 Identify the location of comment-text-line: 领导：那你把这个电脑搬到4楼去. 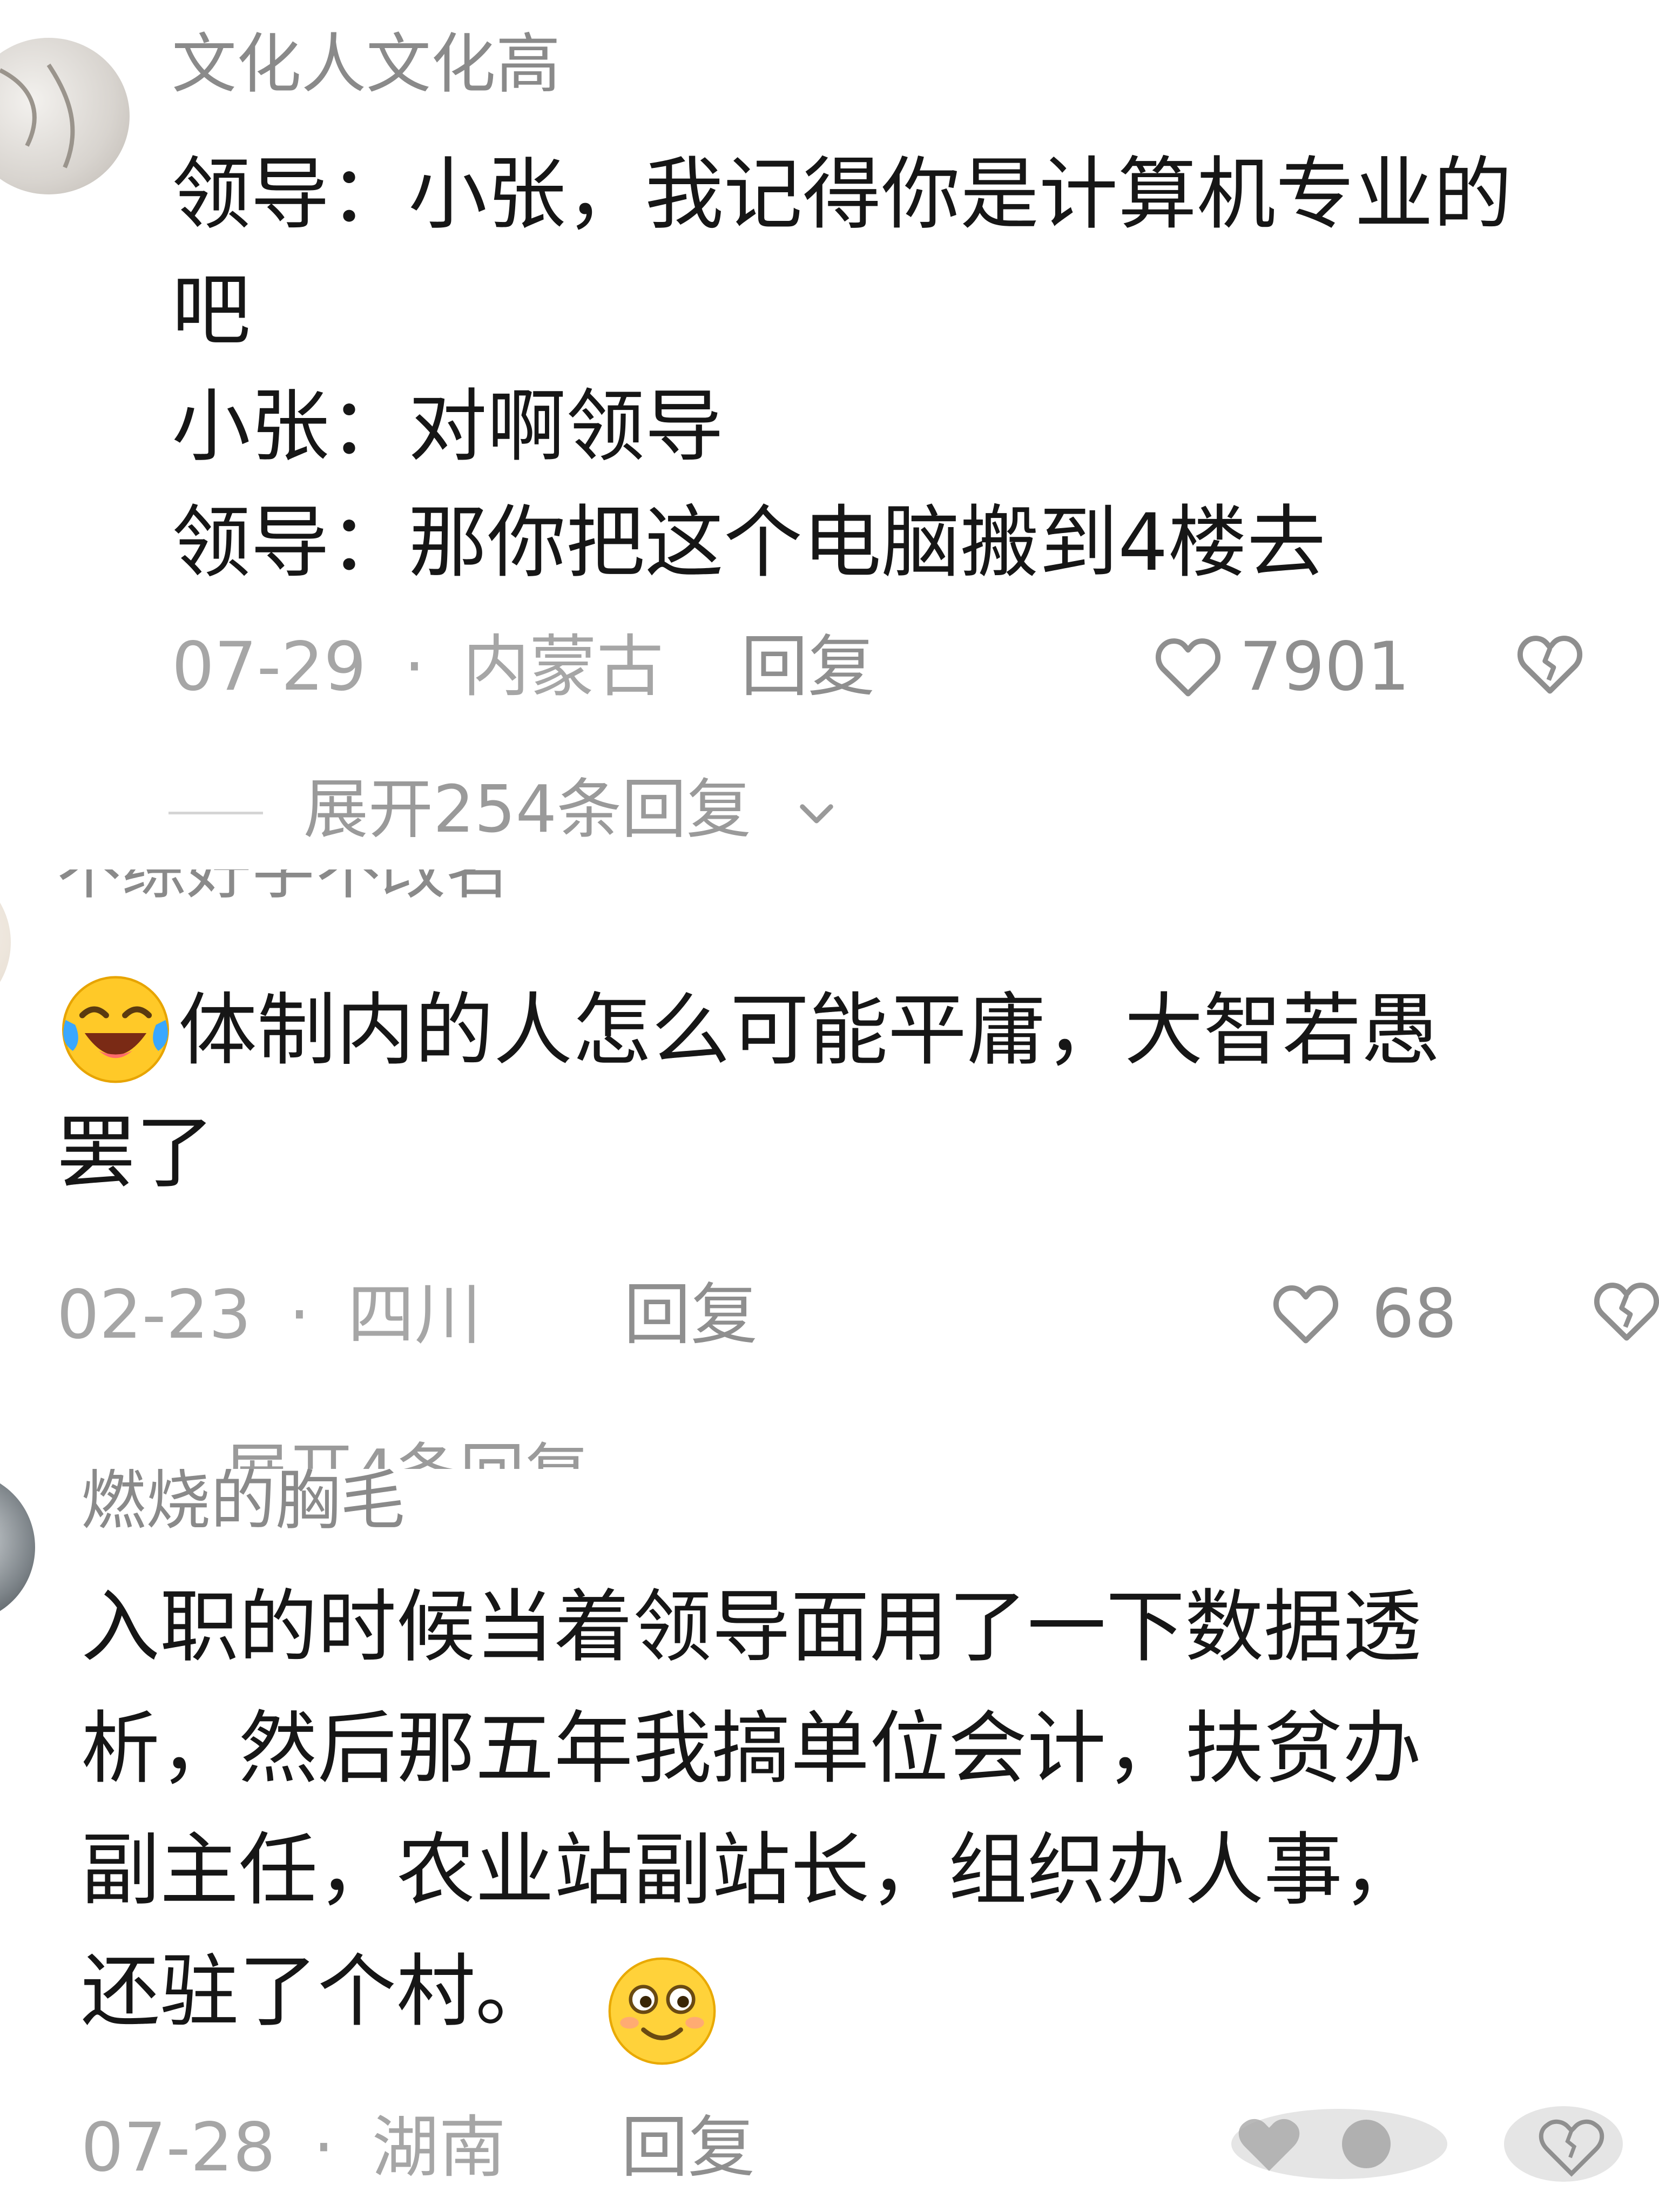
(749, 543).